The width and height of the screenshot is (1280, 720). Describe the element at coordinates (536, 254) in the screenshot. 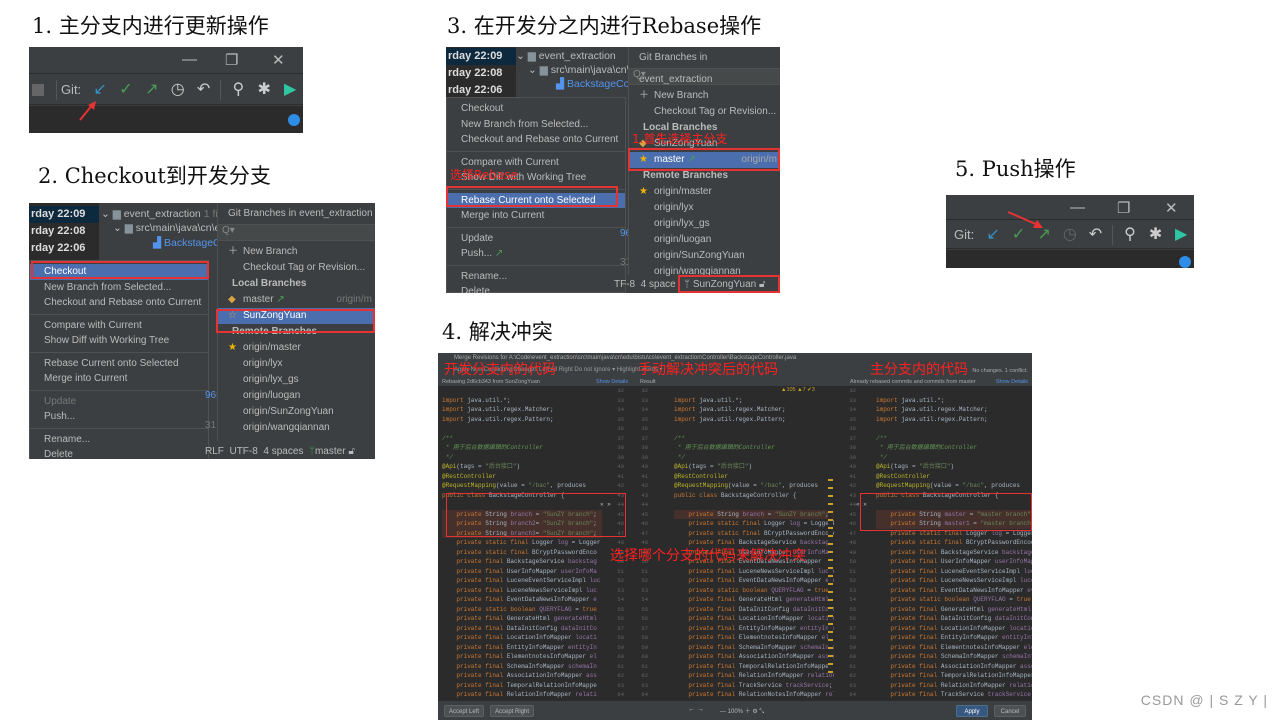

I see `menu-push: Push... ↗` at that location.